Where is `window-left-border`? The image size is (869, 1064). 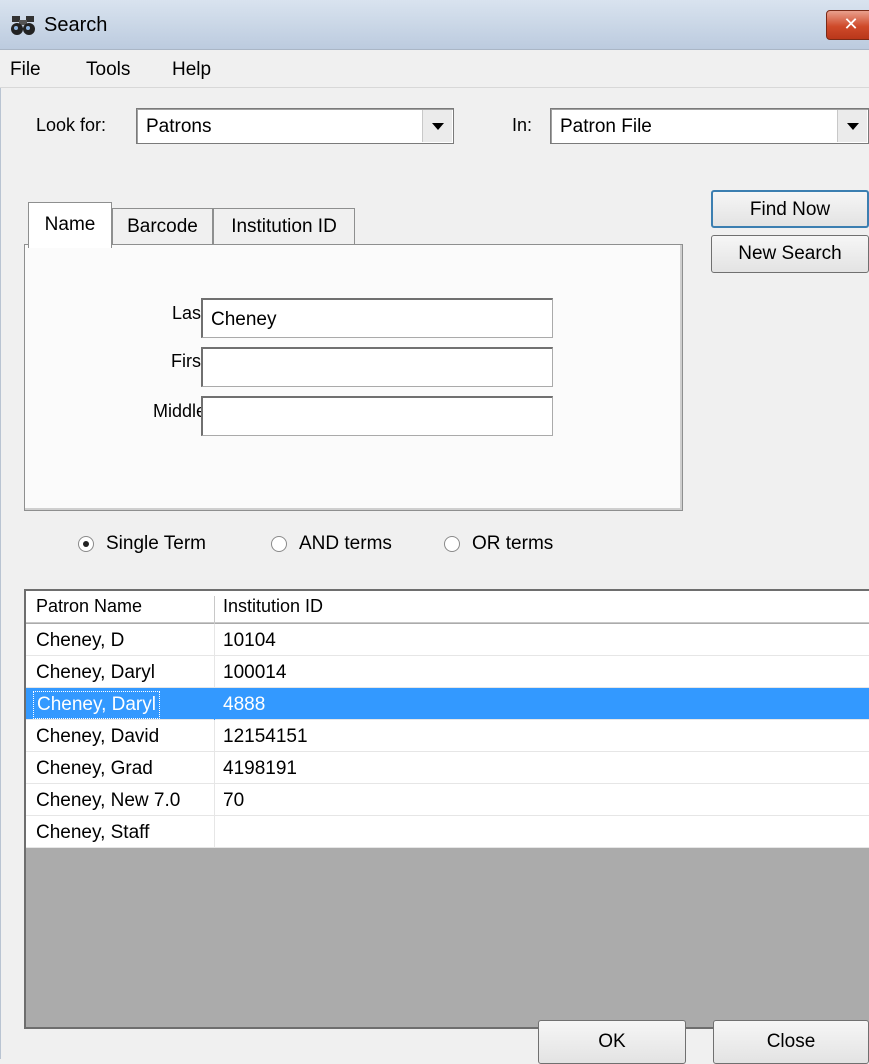
window-left-border is located at coordinates (2, 573).